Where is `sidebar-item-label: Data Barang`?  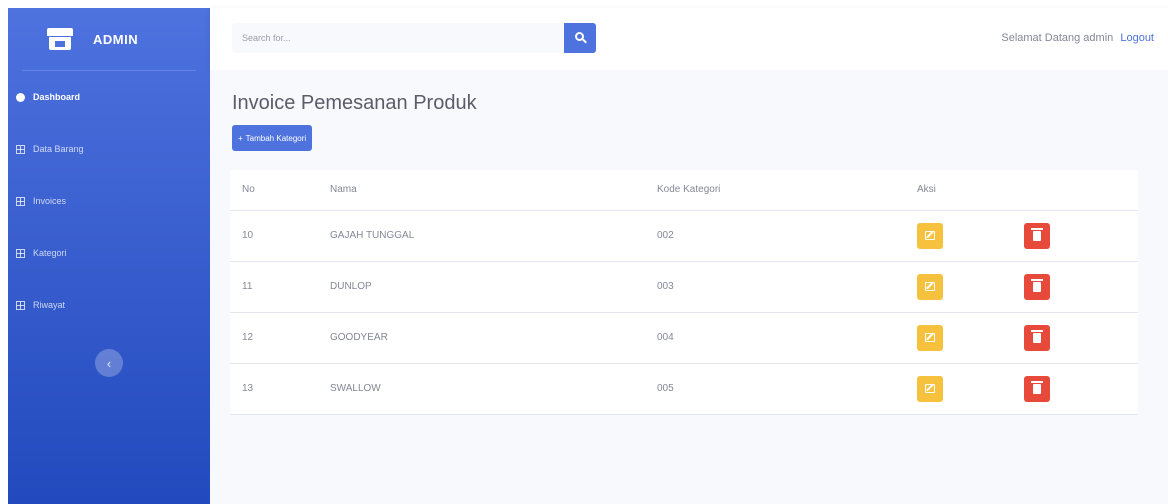 sidebar-item-label: Data Barang is located at coordinates (58, 149).